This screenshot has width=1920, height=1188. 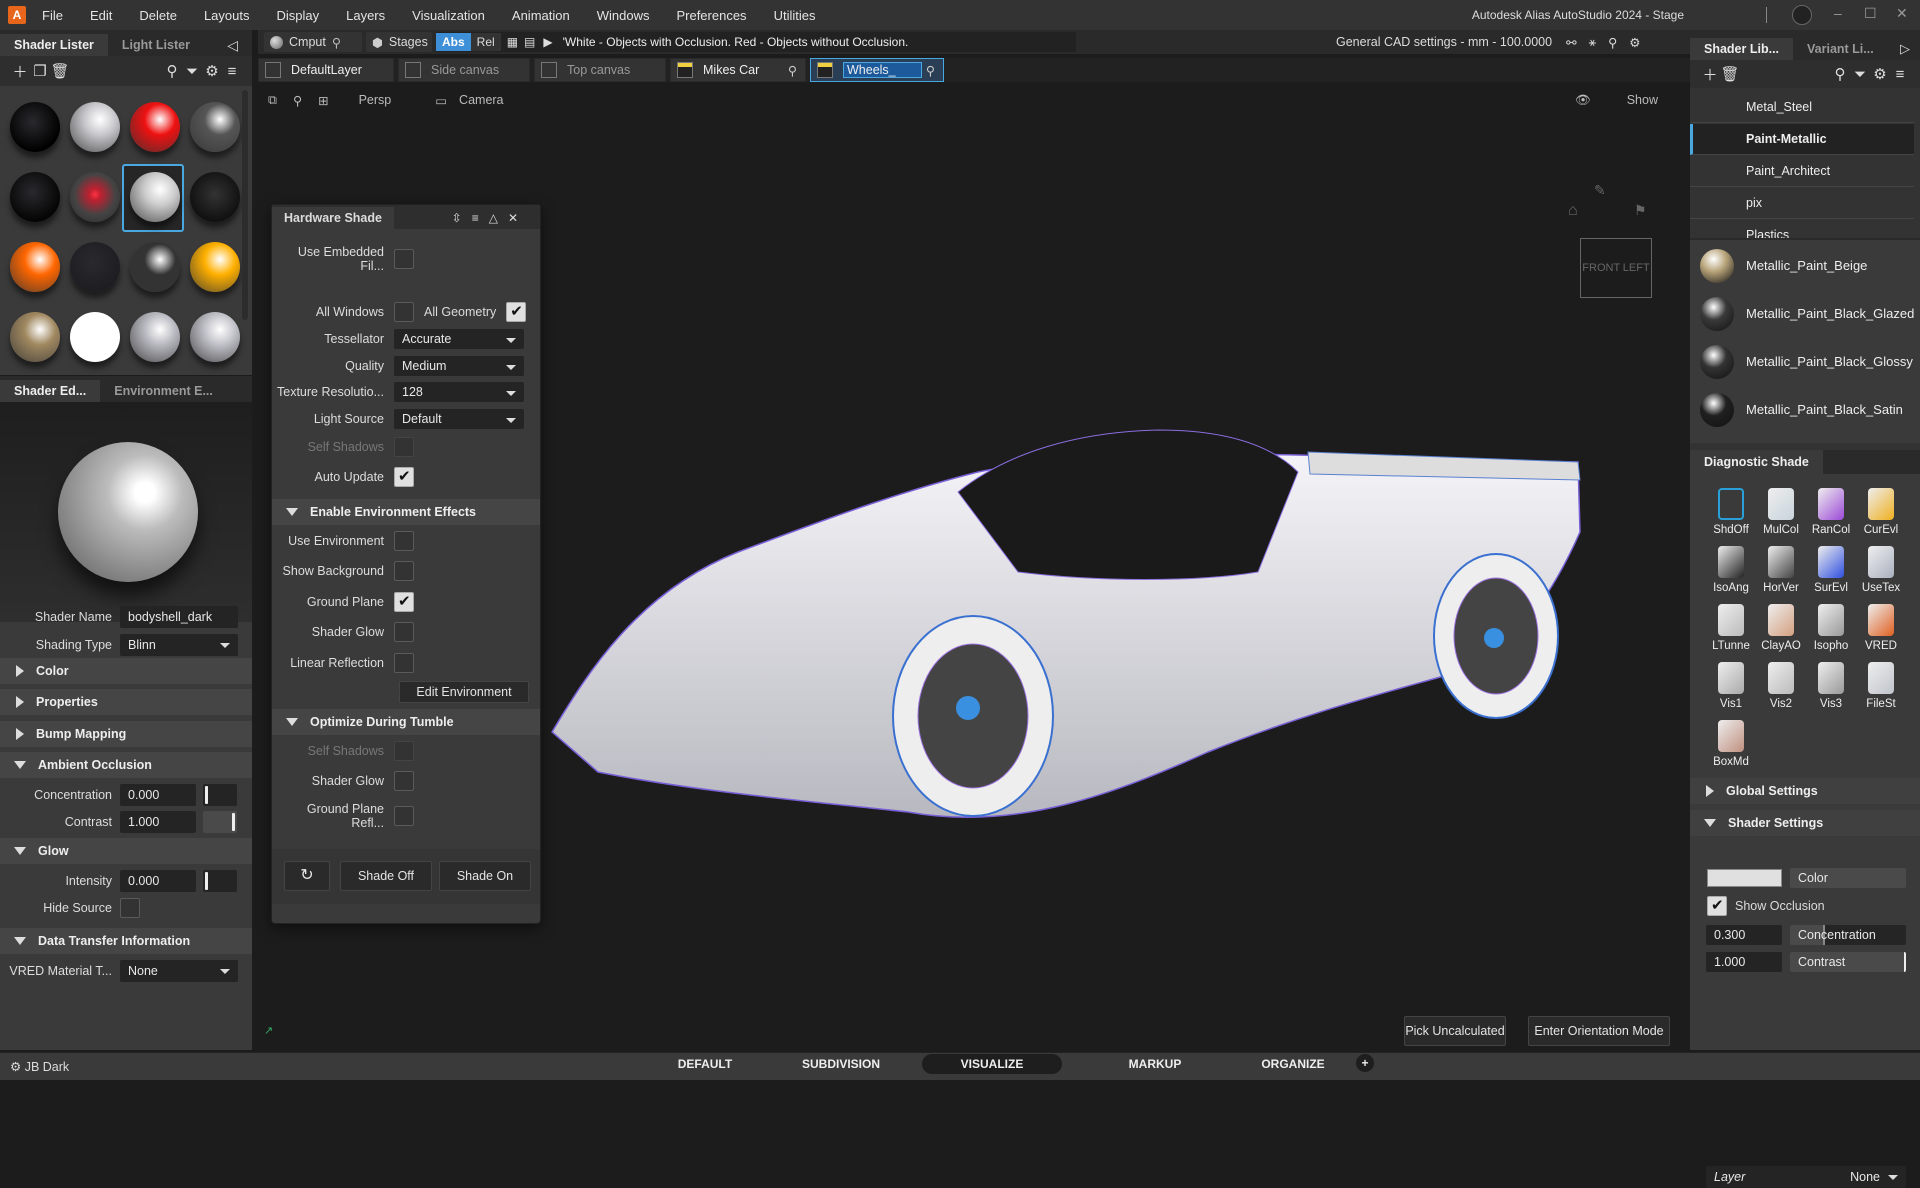 What do you see at coordinates (1642, 100) in the screenshot?
I see `show-label: Show` at bounding box center [1642, 100].